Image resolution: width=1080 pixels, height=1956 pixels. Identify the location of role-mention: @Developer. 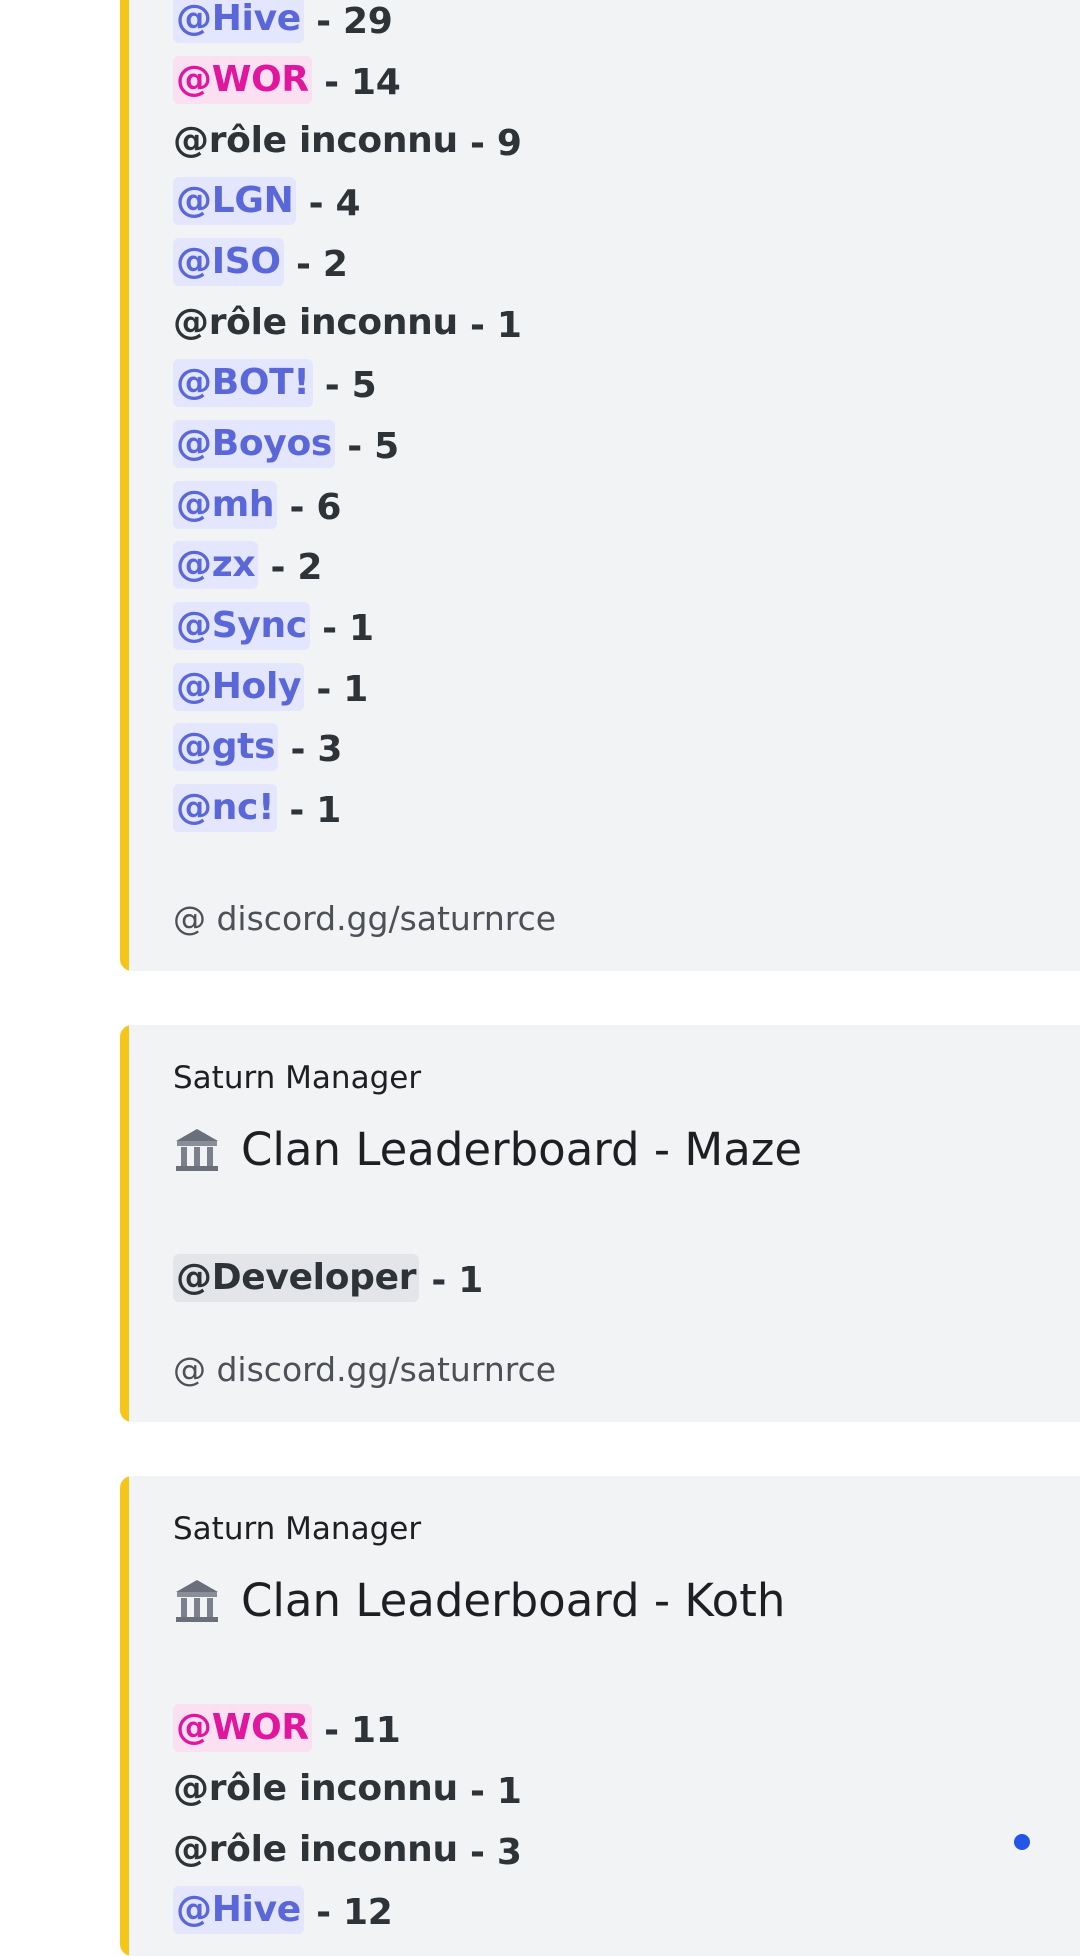
(296, 1278).